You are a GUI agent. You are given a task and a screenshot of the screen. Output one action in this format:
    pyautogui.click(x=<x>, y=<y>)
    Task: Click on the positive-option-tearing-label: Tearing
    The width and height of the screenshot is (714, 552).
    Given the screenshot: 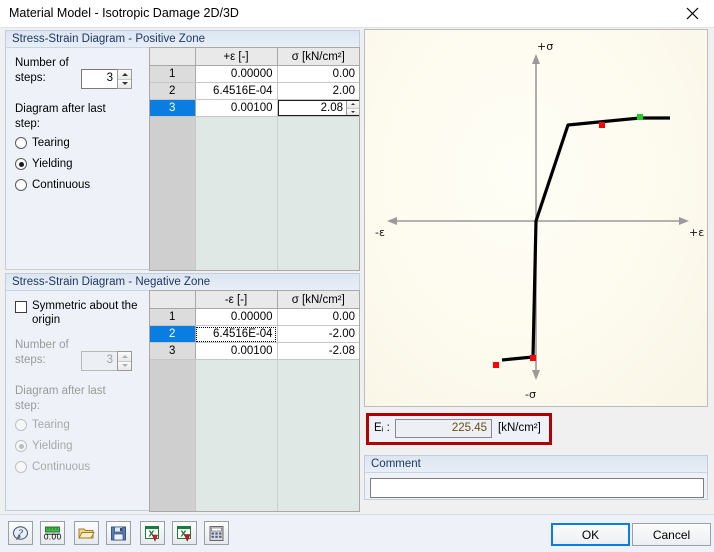 What is the action you would take?
    pyautogui.click(x=51, y=143)
    